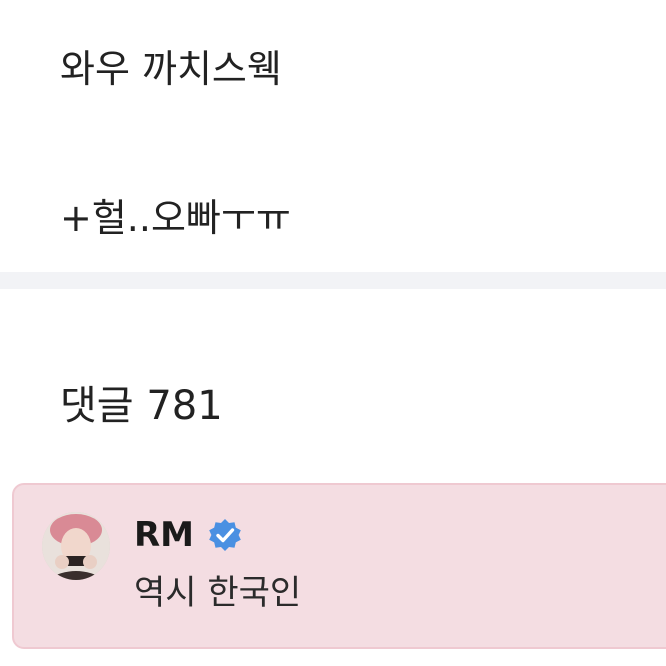 The height and width of the screenshot is (666, 666). What do you see at coordinates (164, 535) in the screenshot?
I see `comment-author-name: RM` at bounding box center [164, 535].